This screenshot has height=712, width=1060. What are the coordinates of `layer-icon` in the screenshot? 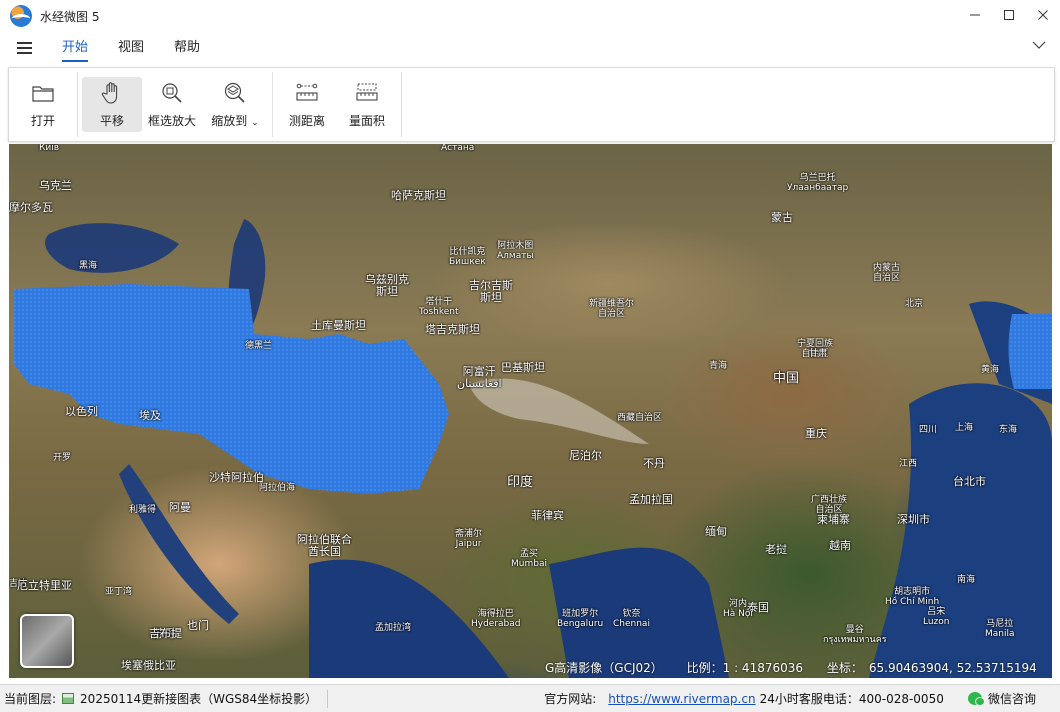 It's located at (68, 698).